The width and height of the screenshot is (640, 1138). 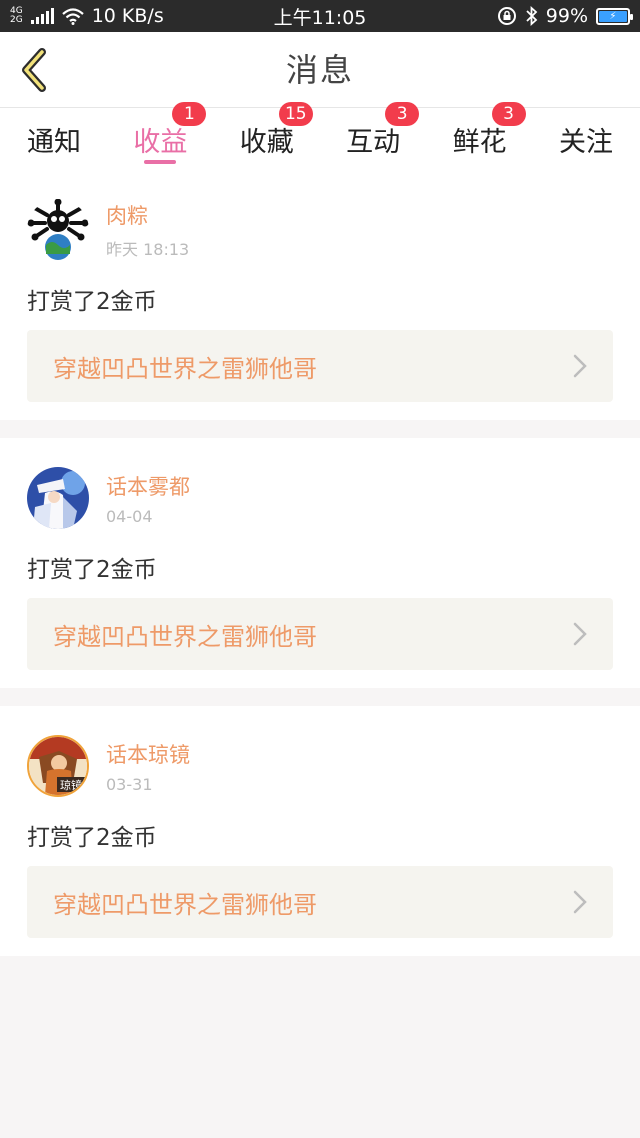 I want to click on tab-label: 互动, so click(x=373, y=142).